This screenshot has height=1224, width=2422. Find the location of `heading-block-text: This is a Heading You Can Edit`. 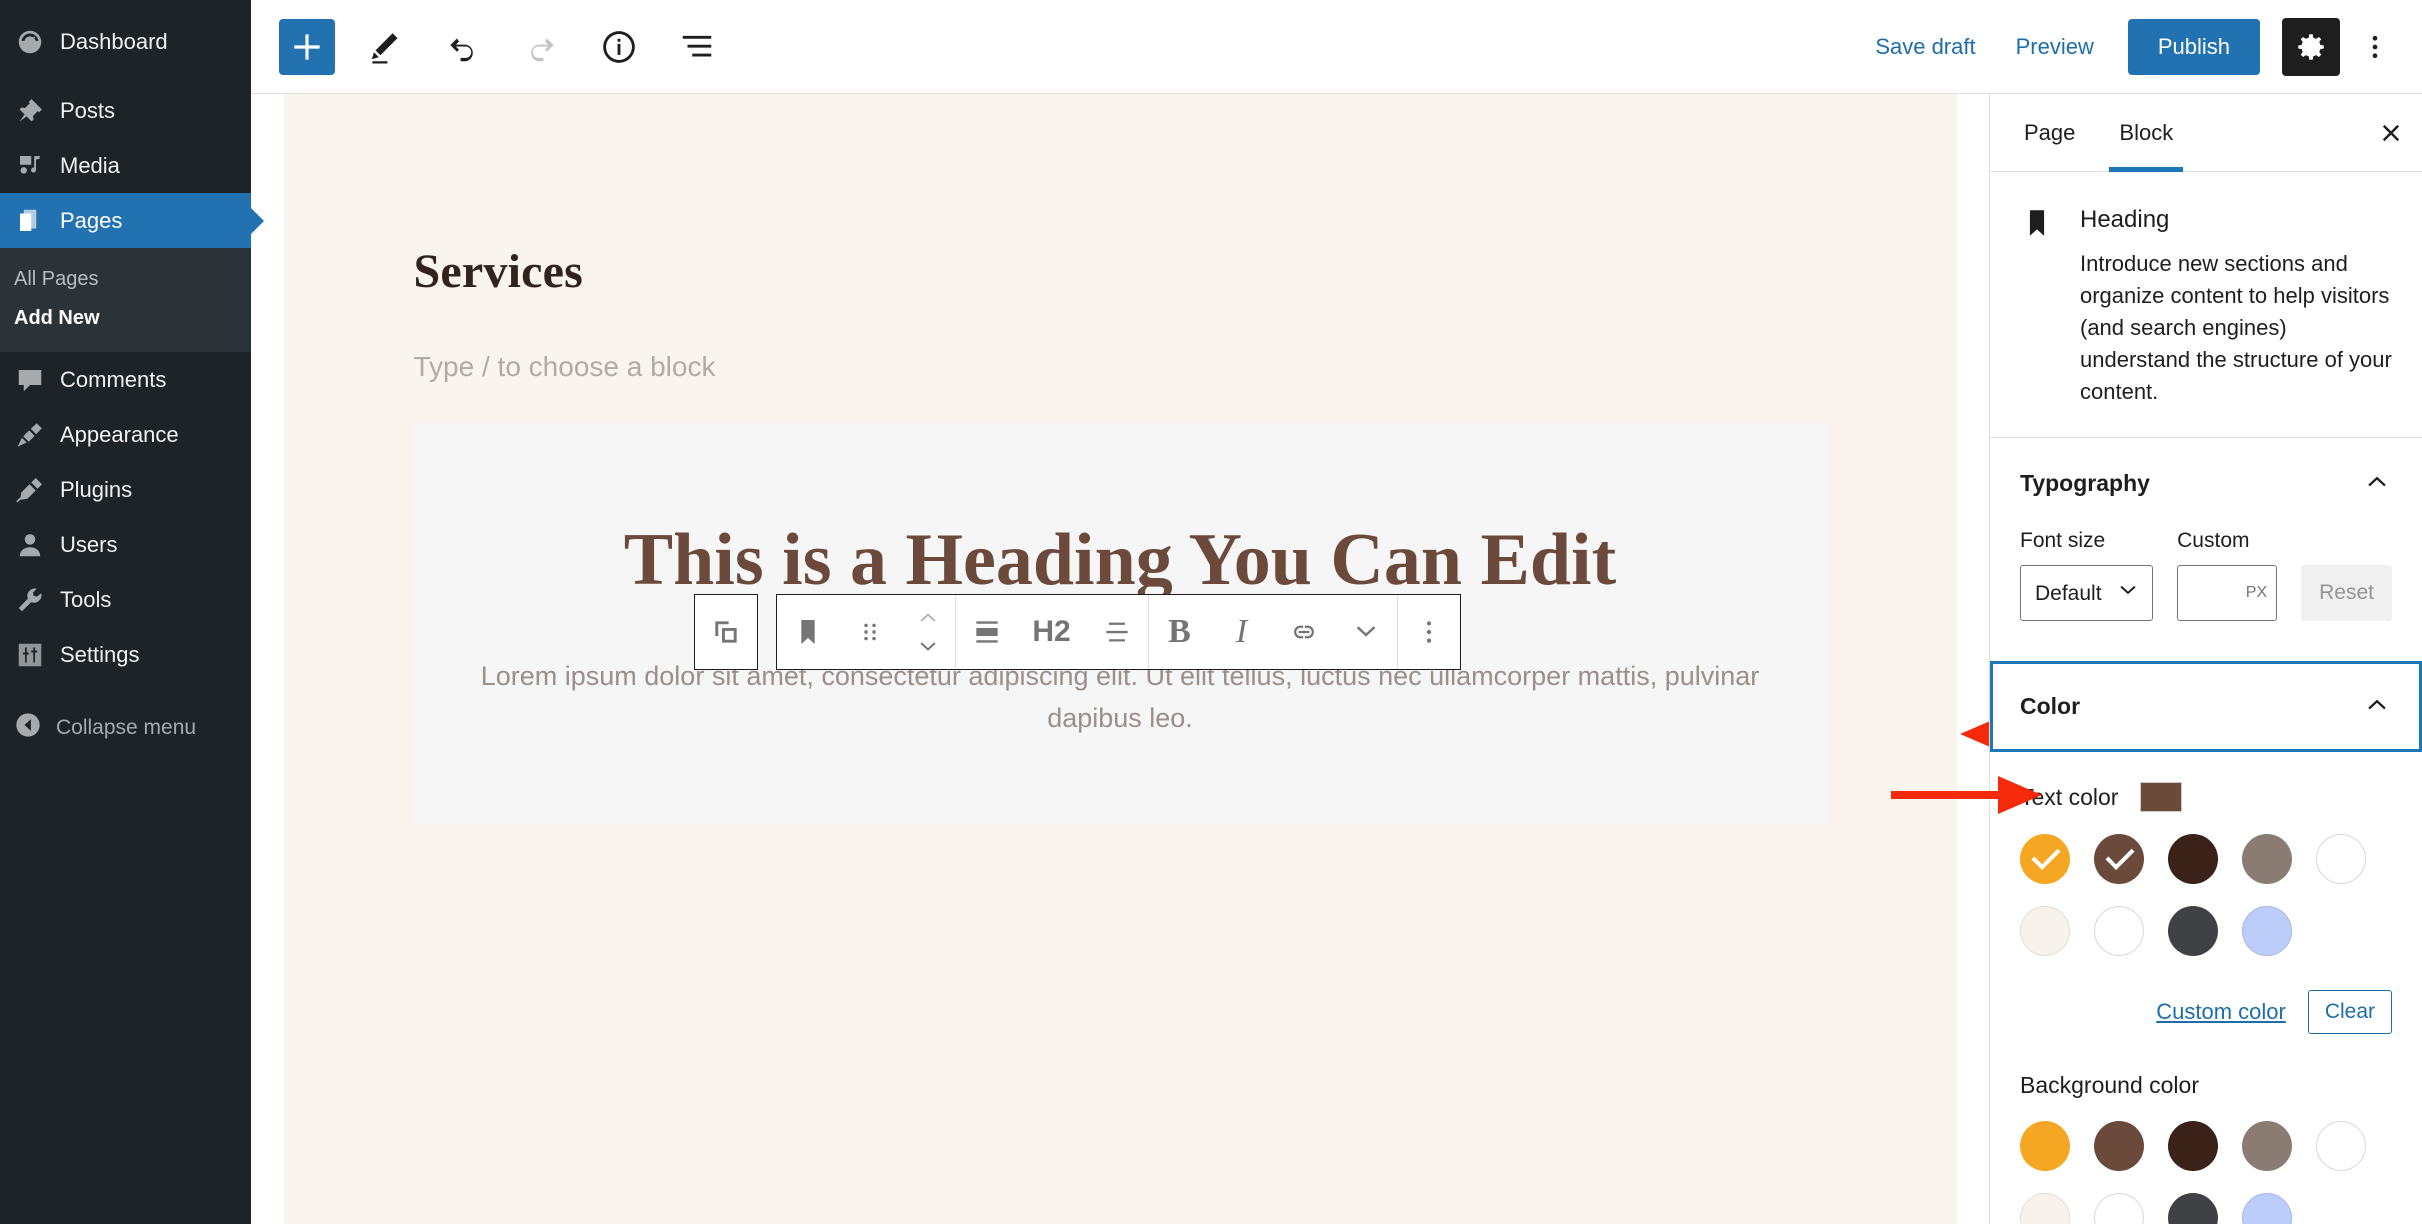

heading-block-text: This is a Heading You Can Edit is located at coordinates (1120, 560).